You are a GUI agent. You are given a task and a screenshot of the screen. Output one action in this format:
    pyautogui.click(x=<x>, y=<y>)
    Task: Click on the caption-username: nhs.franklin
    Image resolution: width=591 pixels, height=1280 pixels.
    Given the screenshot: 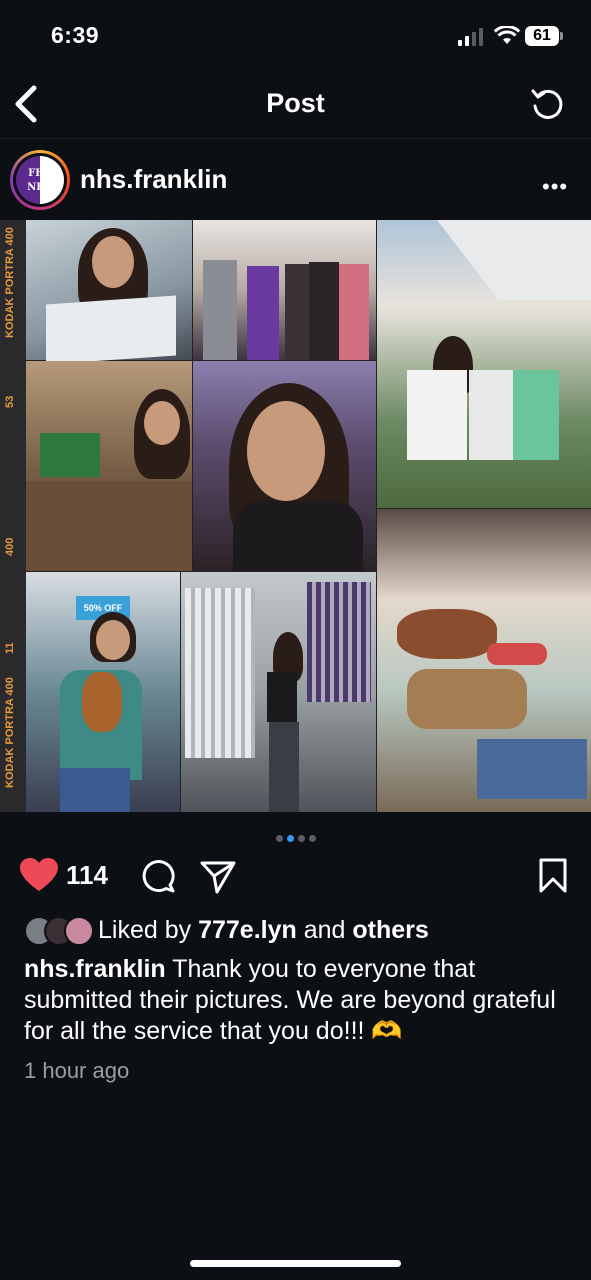 What is the action you would take?
    pyautogui.click(x=95, y=969)
    